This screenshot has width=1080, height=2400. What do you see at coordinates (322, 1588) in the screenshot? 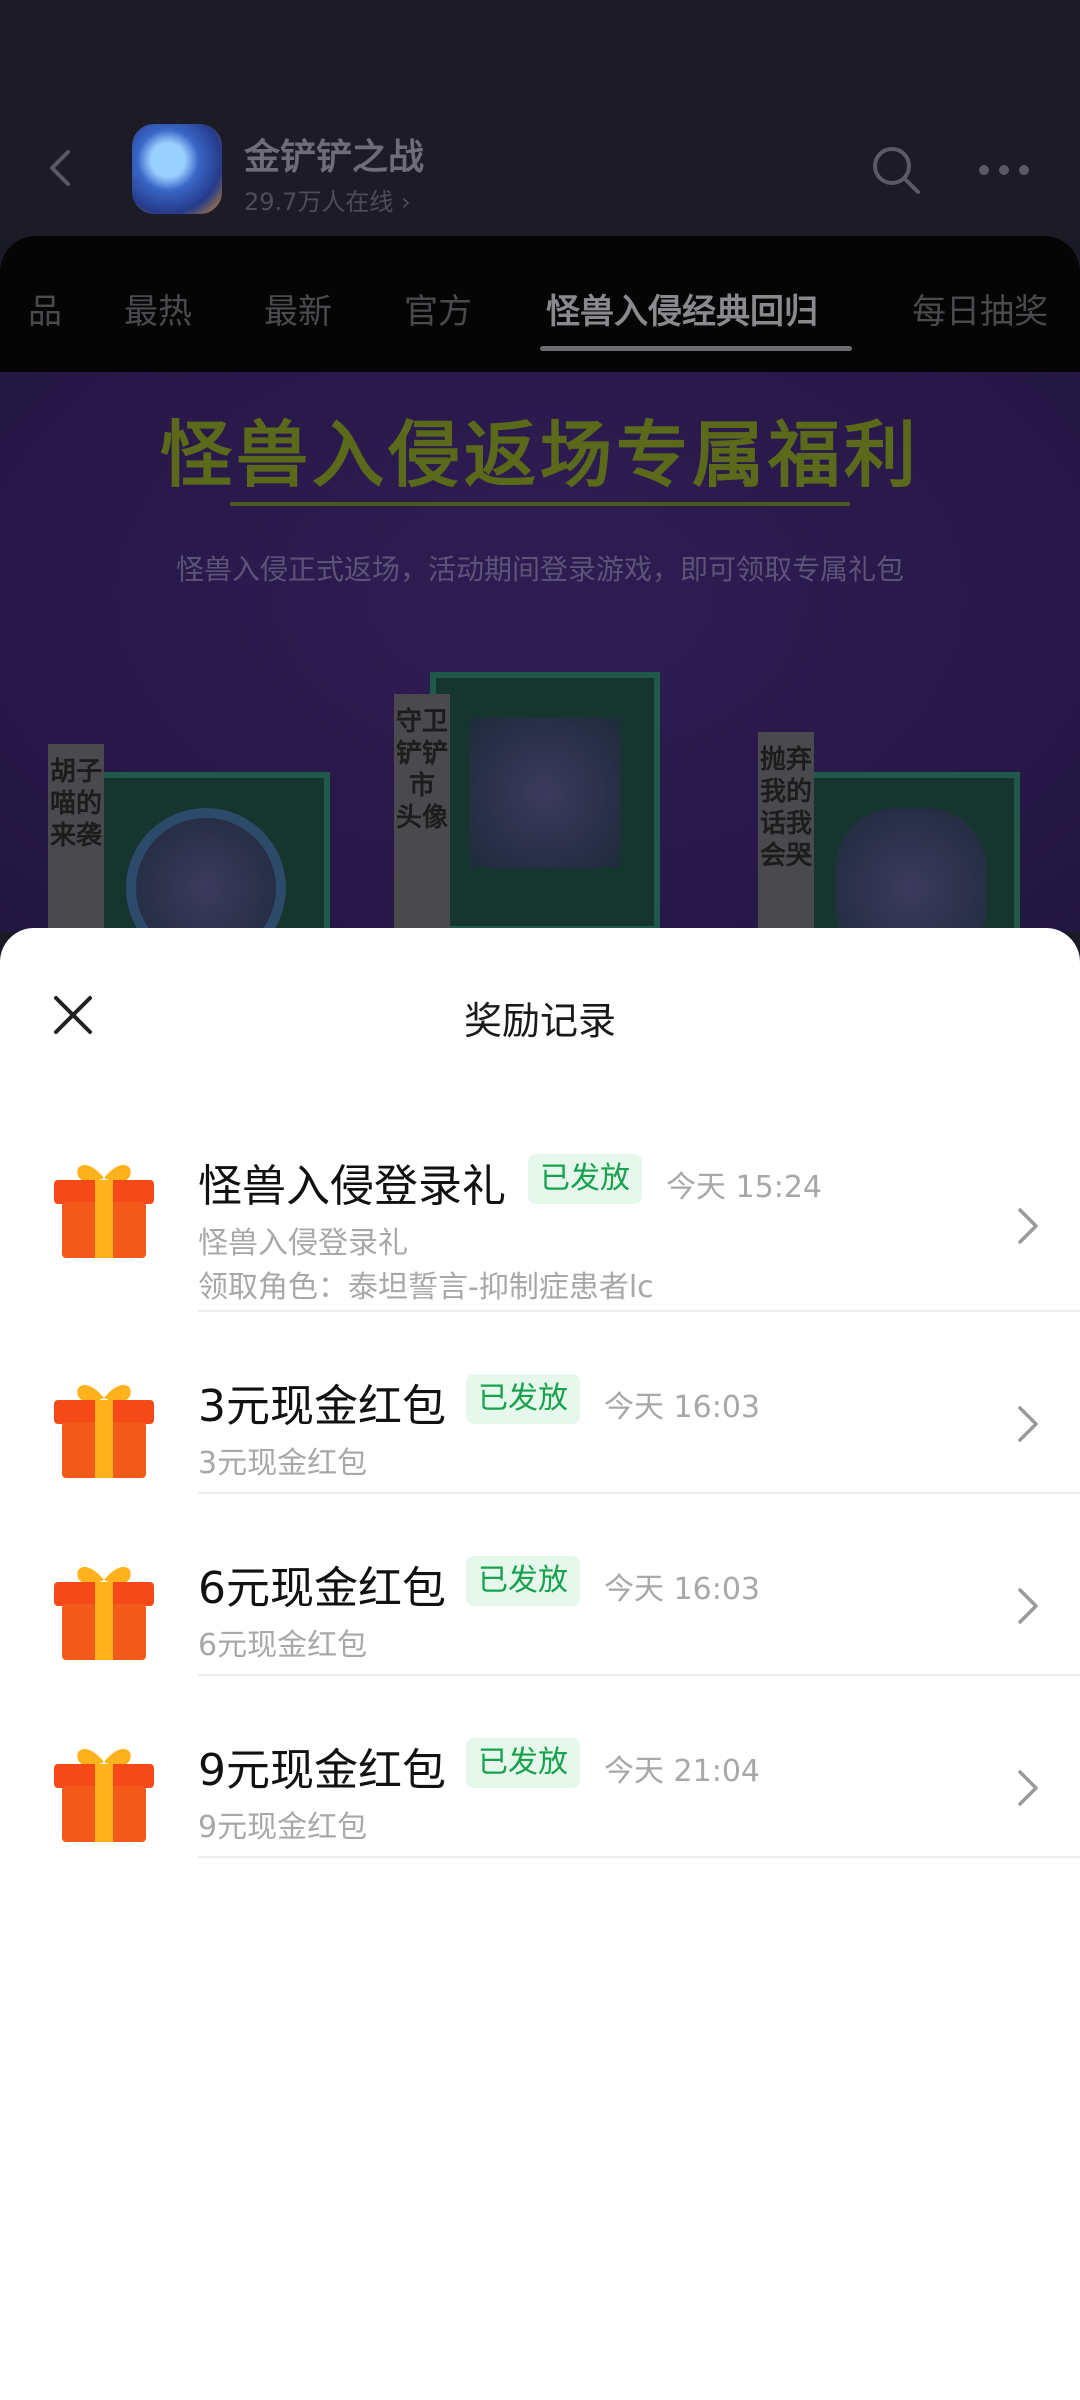
I see `record-title: 6元现金红包` at bounding box center [322, 1588].